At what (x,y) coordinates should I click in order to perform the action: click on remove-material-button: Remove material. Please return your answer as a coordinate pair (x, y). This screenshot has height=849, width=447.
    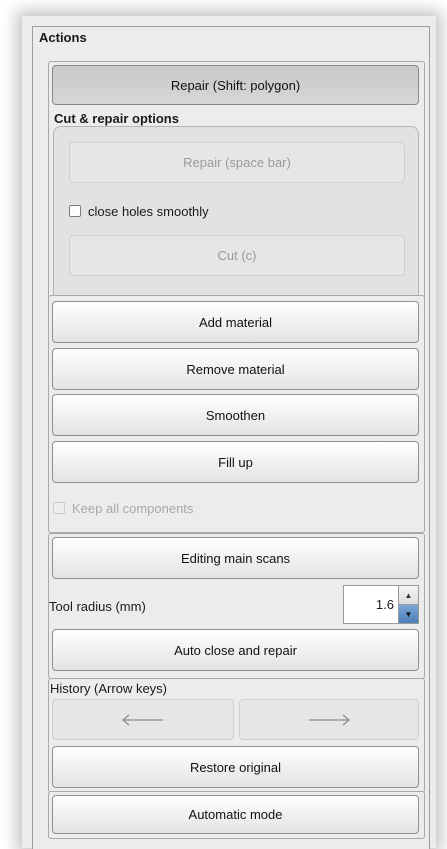
    Looking at the image, I should click on (235, 369).